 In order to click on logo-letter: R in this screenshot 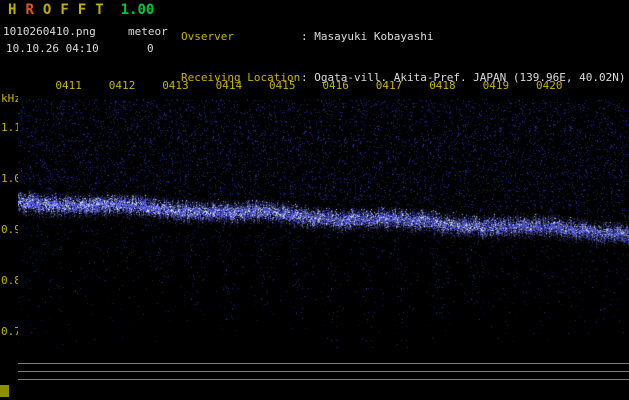, I will do `click(29, 10)`.